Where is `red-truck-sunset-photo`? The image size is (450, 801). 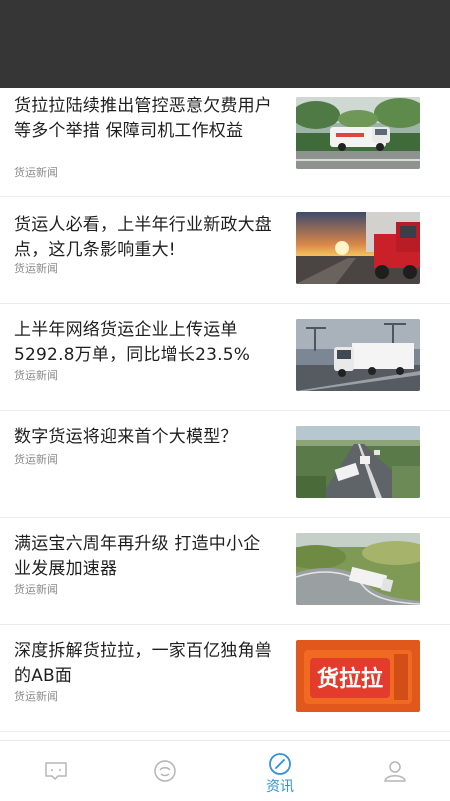 red-truck-sunset-photo is located at coordinates (358, 248).